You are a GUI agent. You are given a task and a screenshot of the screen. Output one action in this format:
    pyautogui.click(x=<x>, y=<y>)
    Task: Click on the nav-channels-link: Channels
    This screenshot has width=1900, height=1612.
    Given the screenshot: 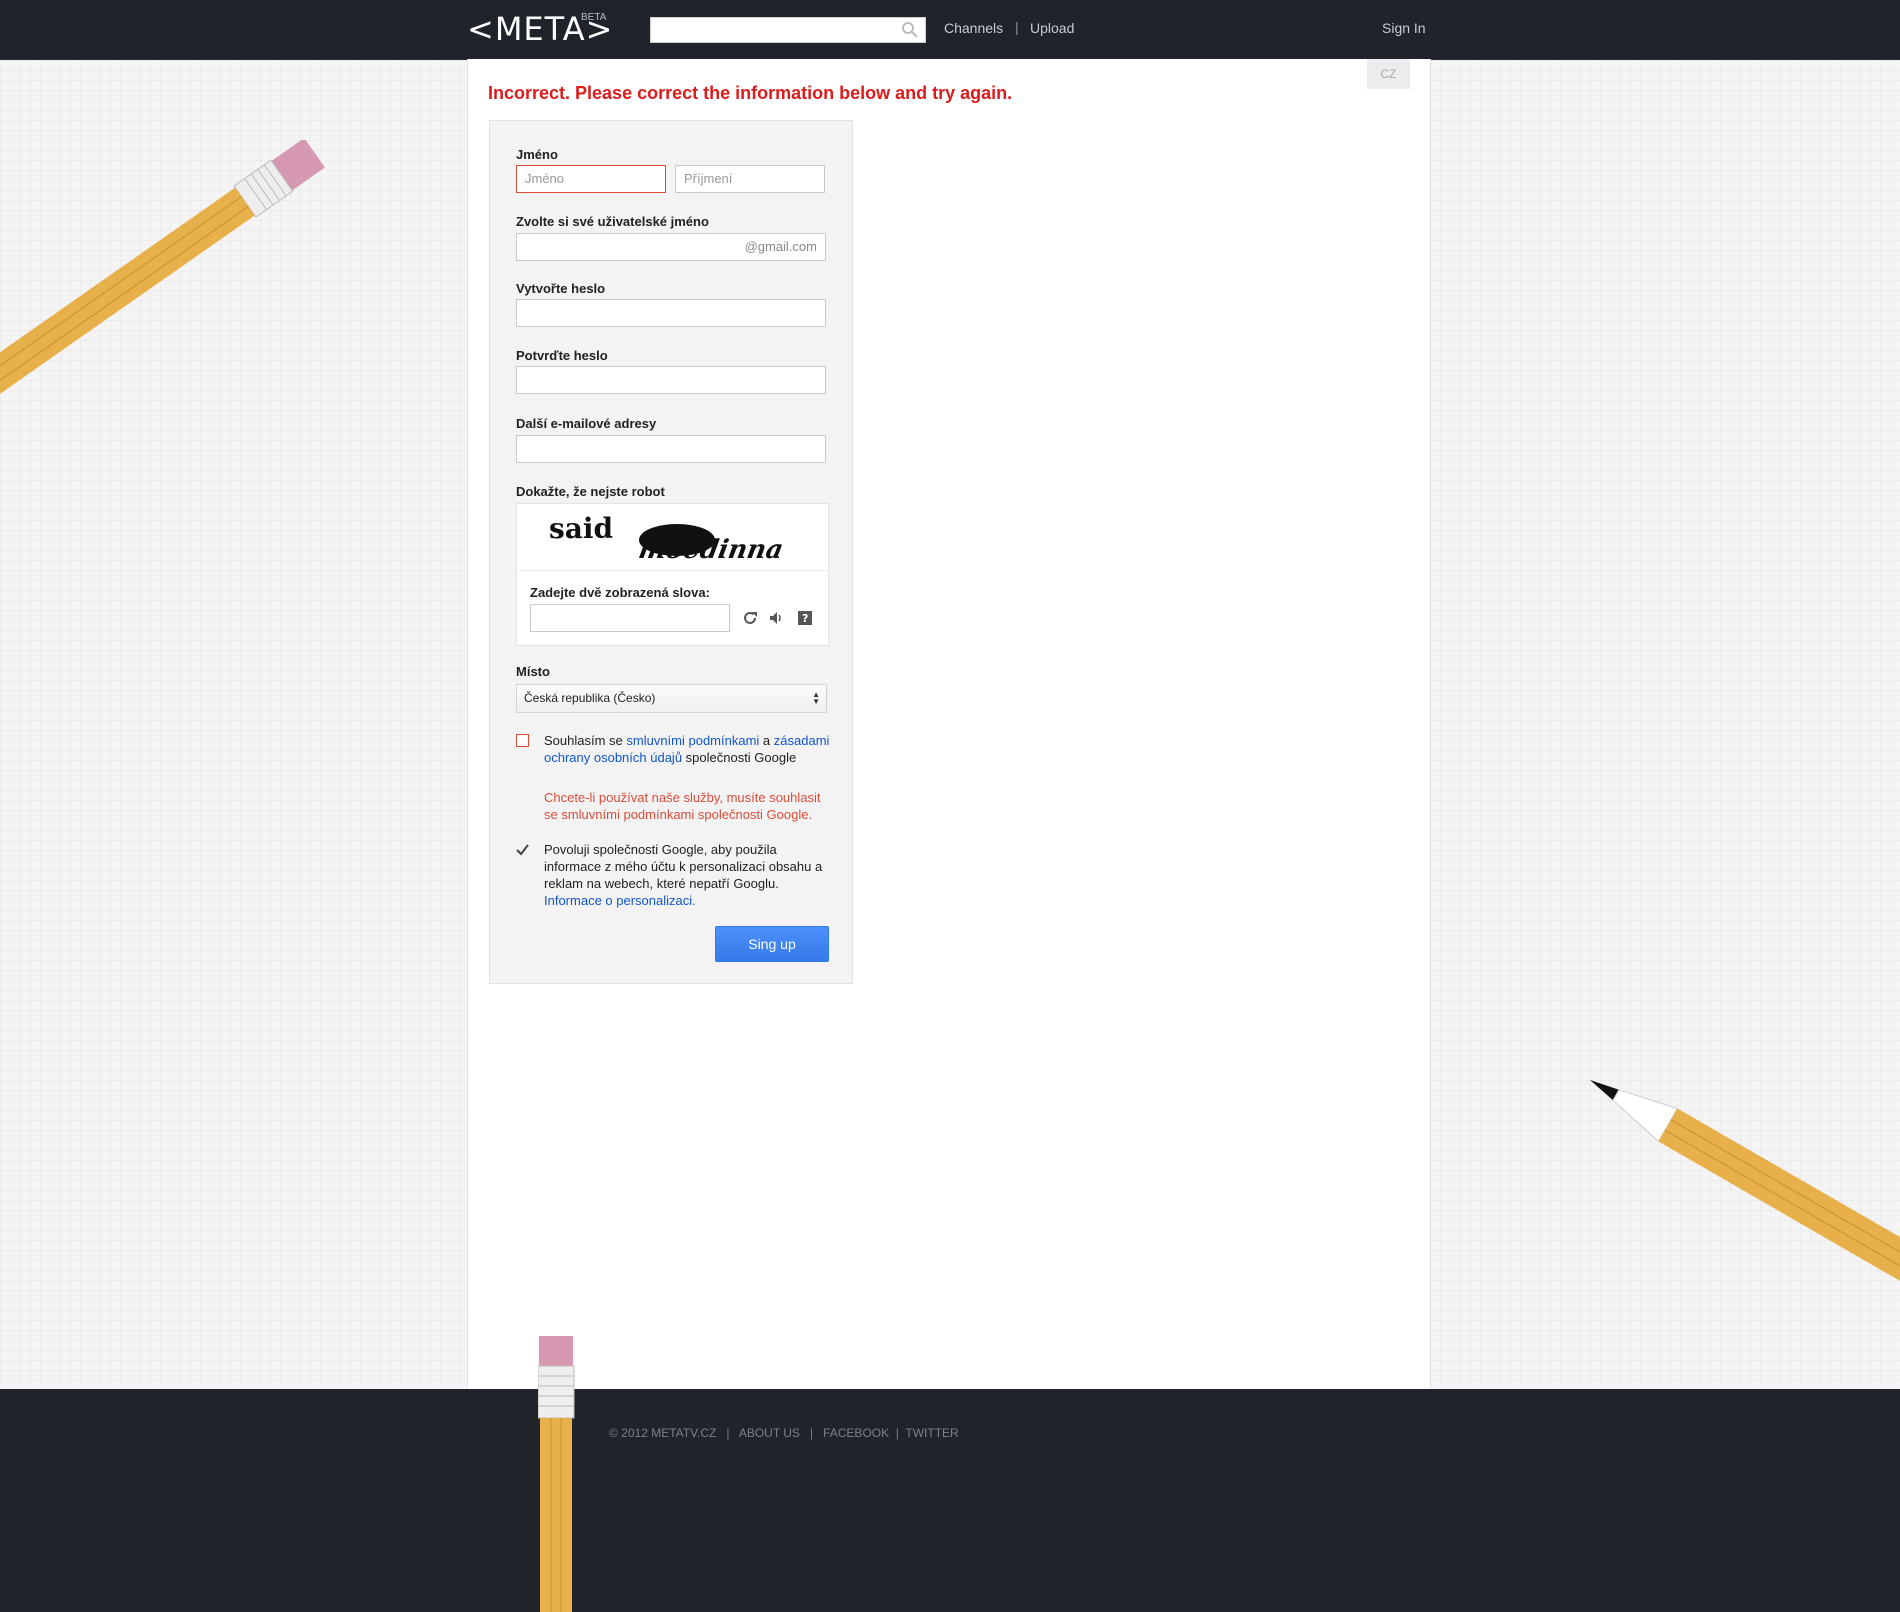 What is the action you would take?
    pyautogui.click(x=973, y=28)
    